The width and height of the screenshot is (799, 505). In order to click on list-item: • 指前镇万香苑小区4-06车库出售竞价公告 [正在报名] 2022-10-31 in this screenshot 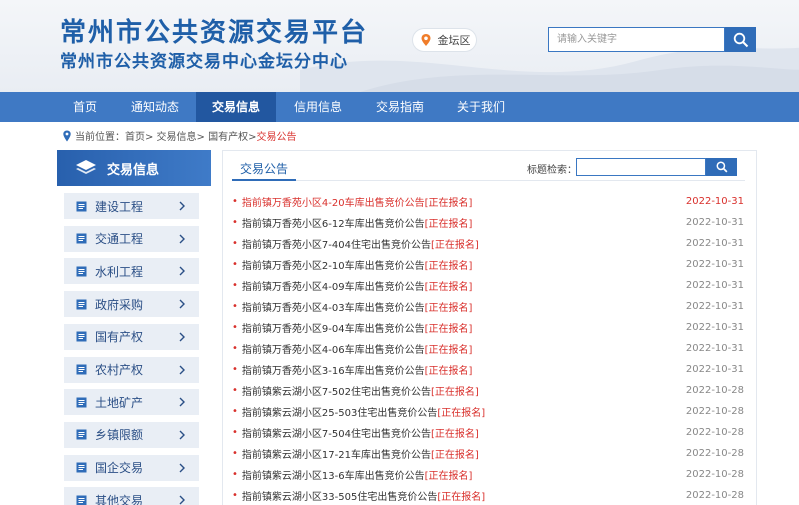, I will do `click(488, 348)`.